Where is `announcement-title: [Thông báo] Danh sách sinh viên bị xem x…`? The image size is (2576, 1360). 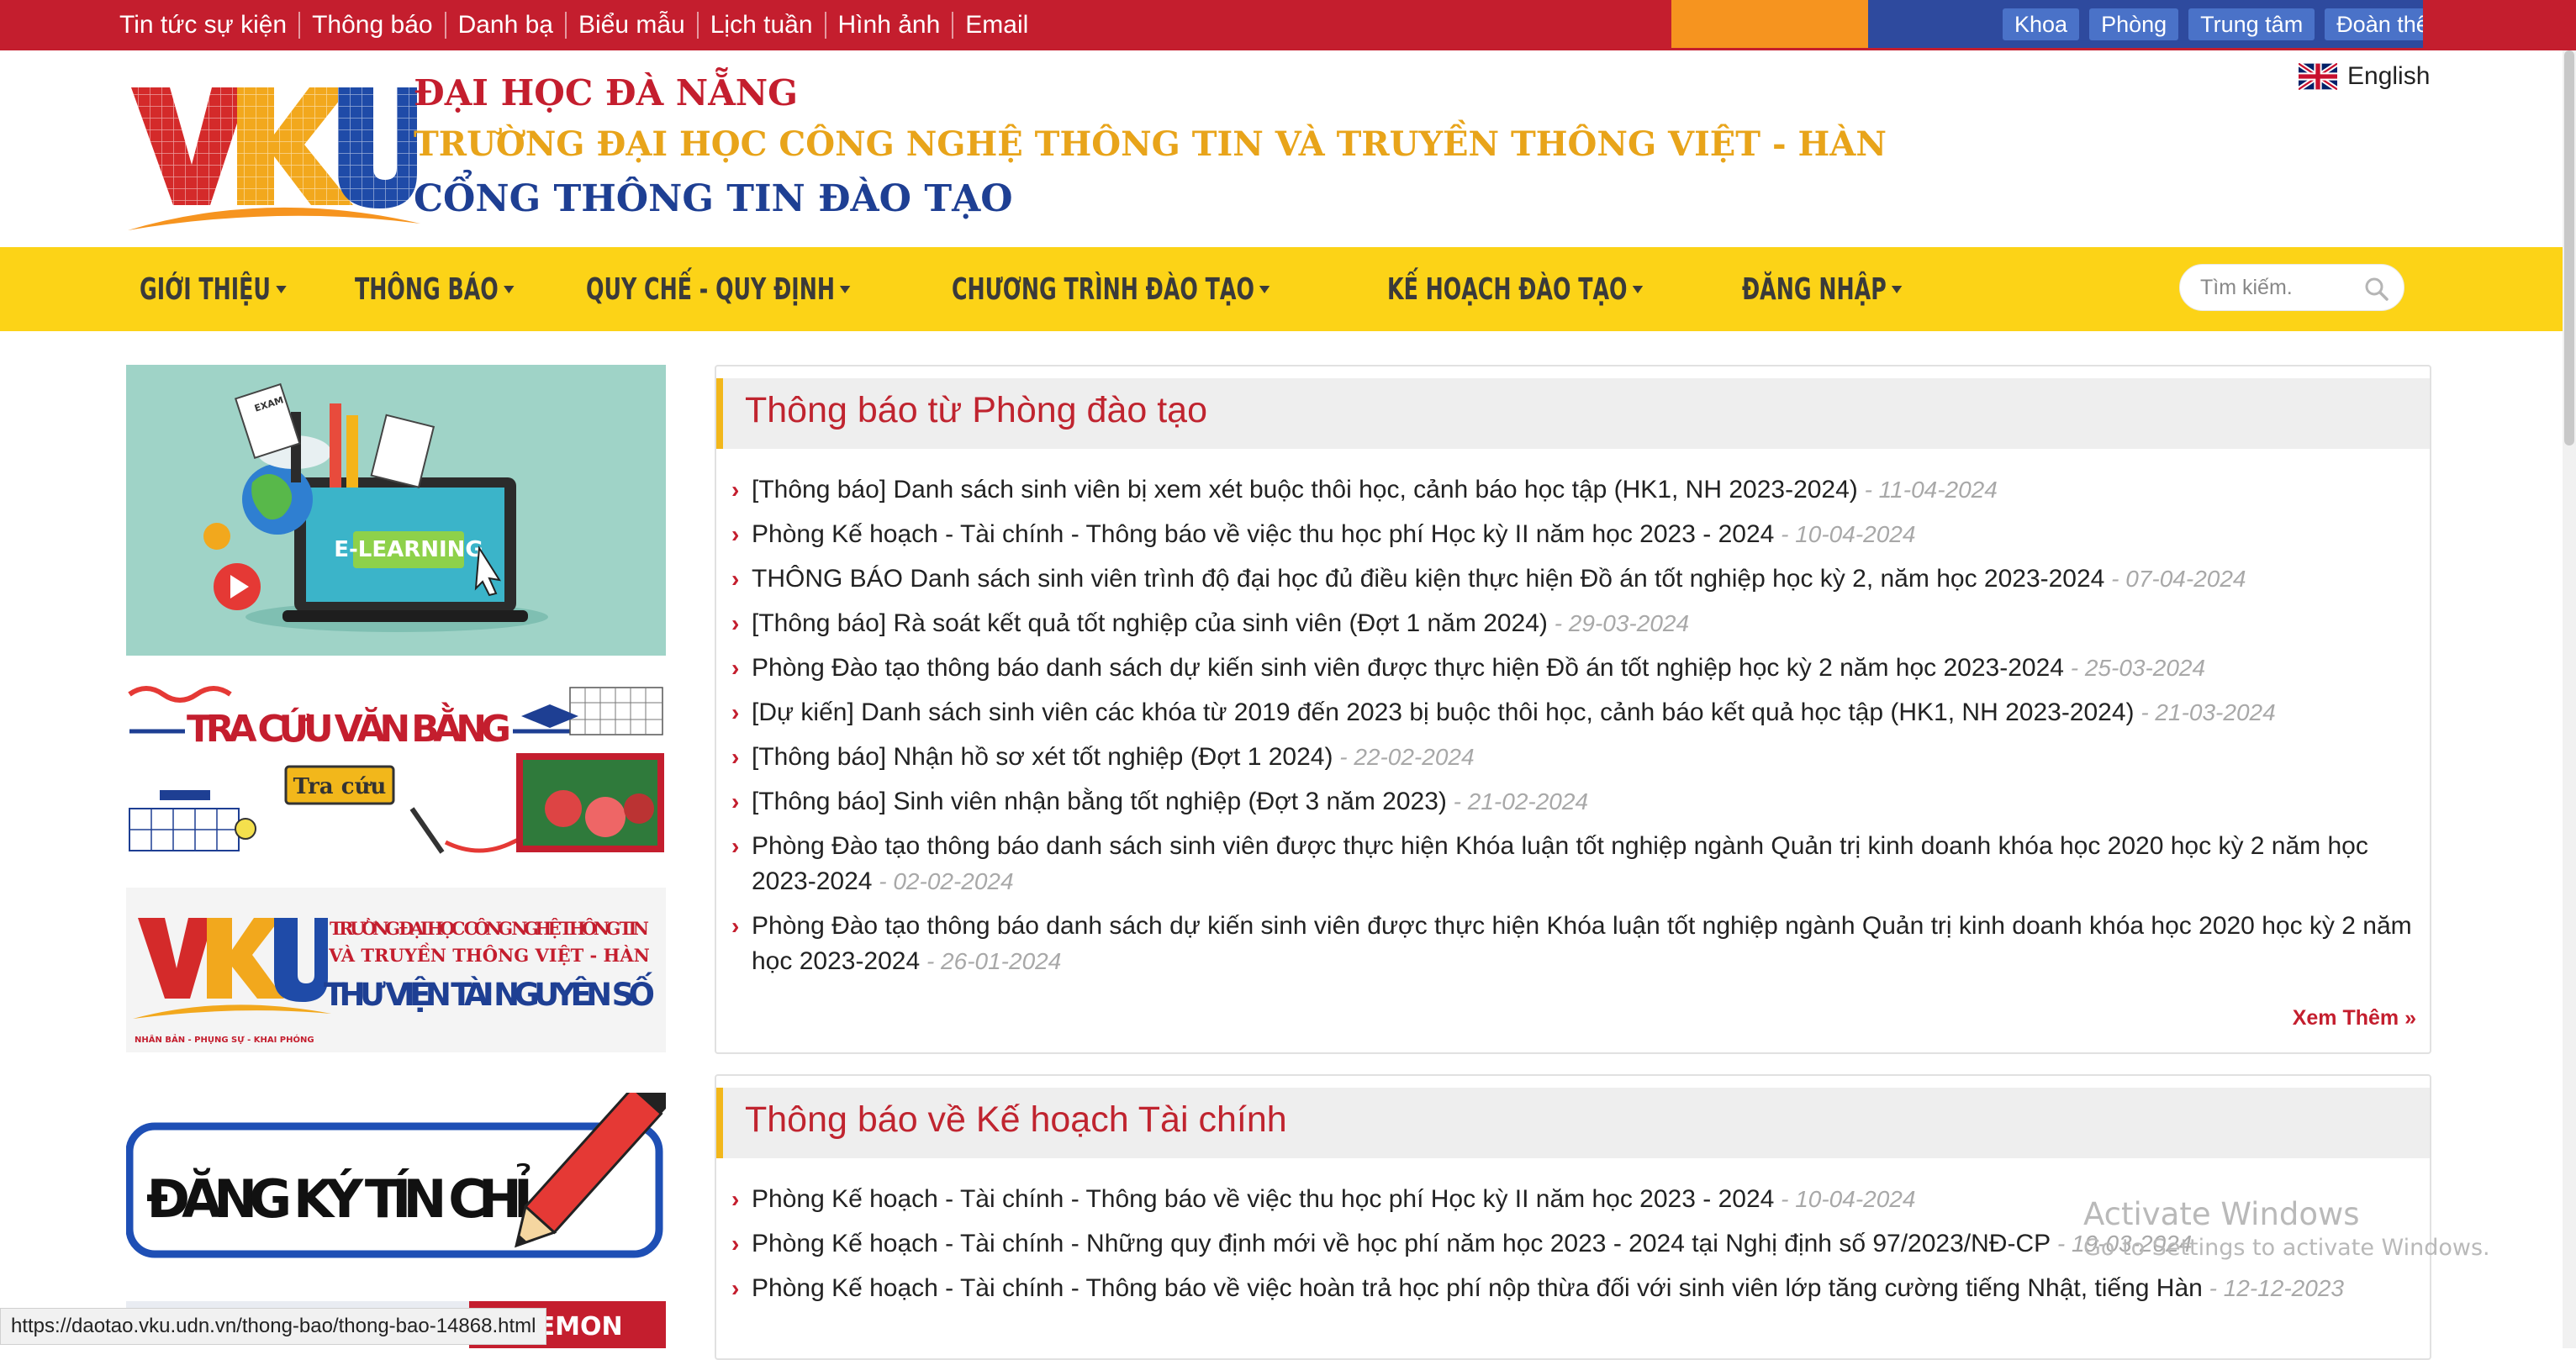
announcement-title: [Thông báo] Danh sách sinh viên bị xem x… is located at coordinates (1305, 489).